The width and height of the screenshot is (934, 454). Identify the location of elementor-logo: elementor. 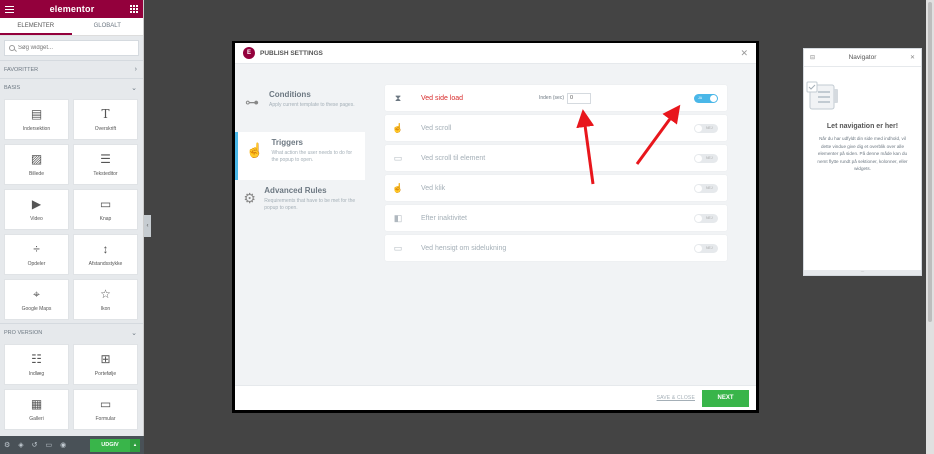
(72, 9).